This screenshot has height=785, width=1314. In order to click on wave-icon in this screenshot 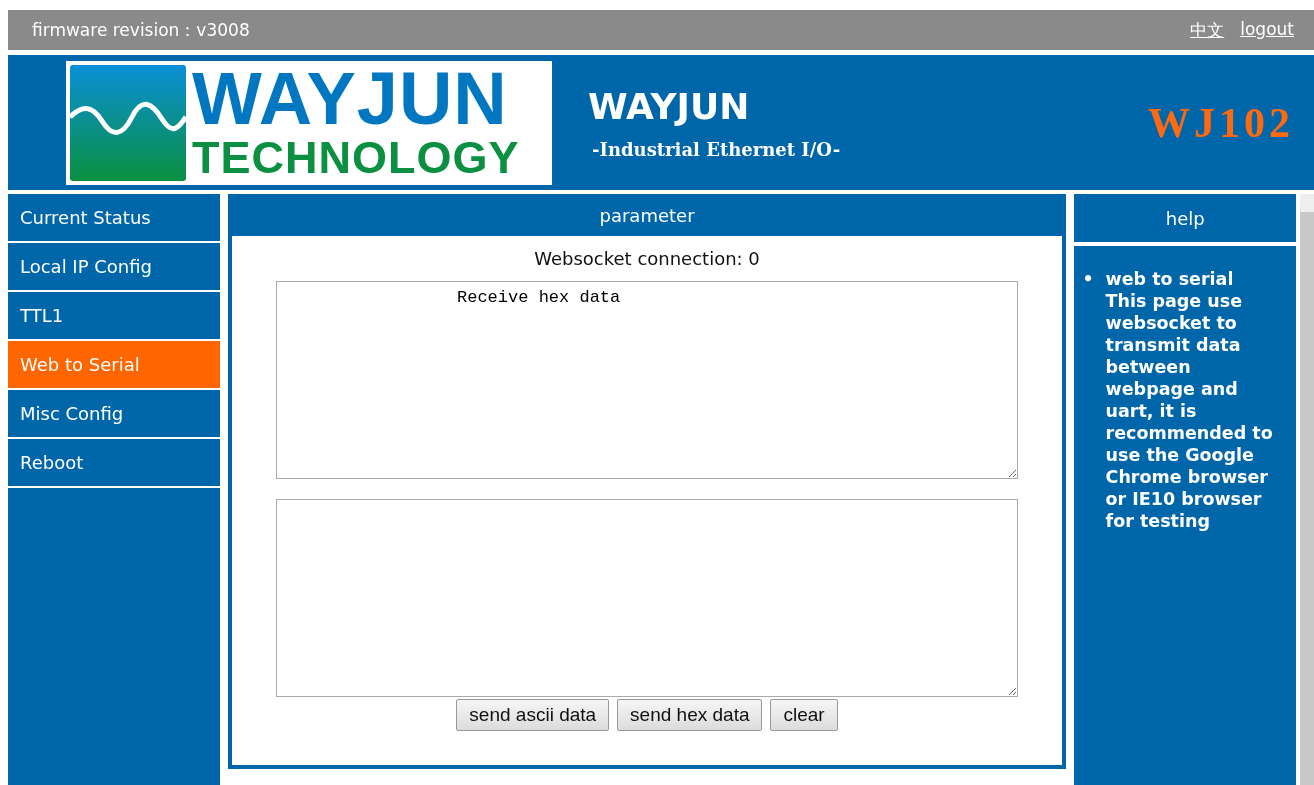, I will do `click(128, 122)`.